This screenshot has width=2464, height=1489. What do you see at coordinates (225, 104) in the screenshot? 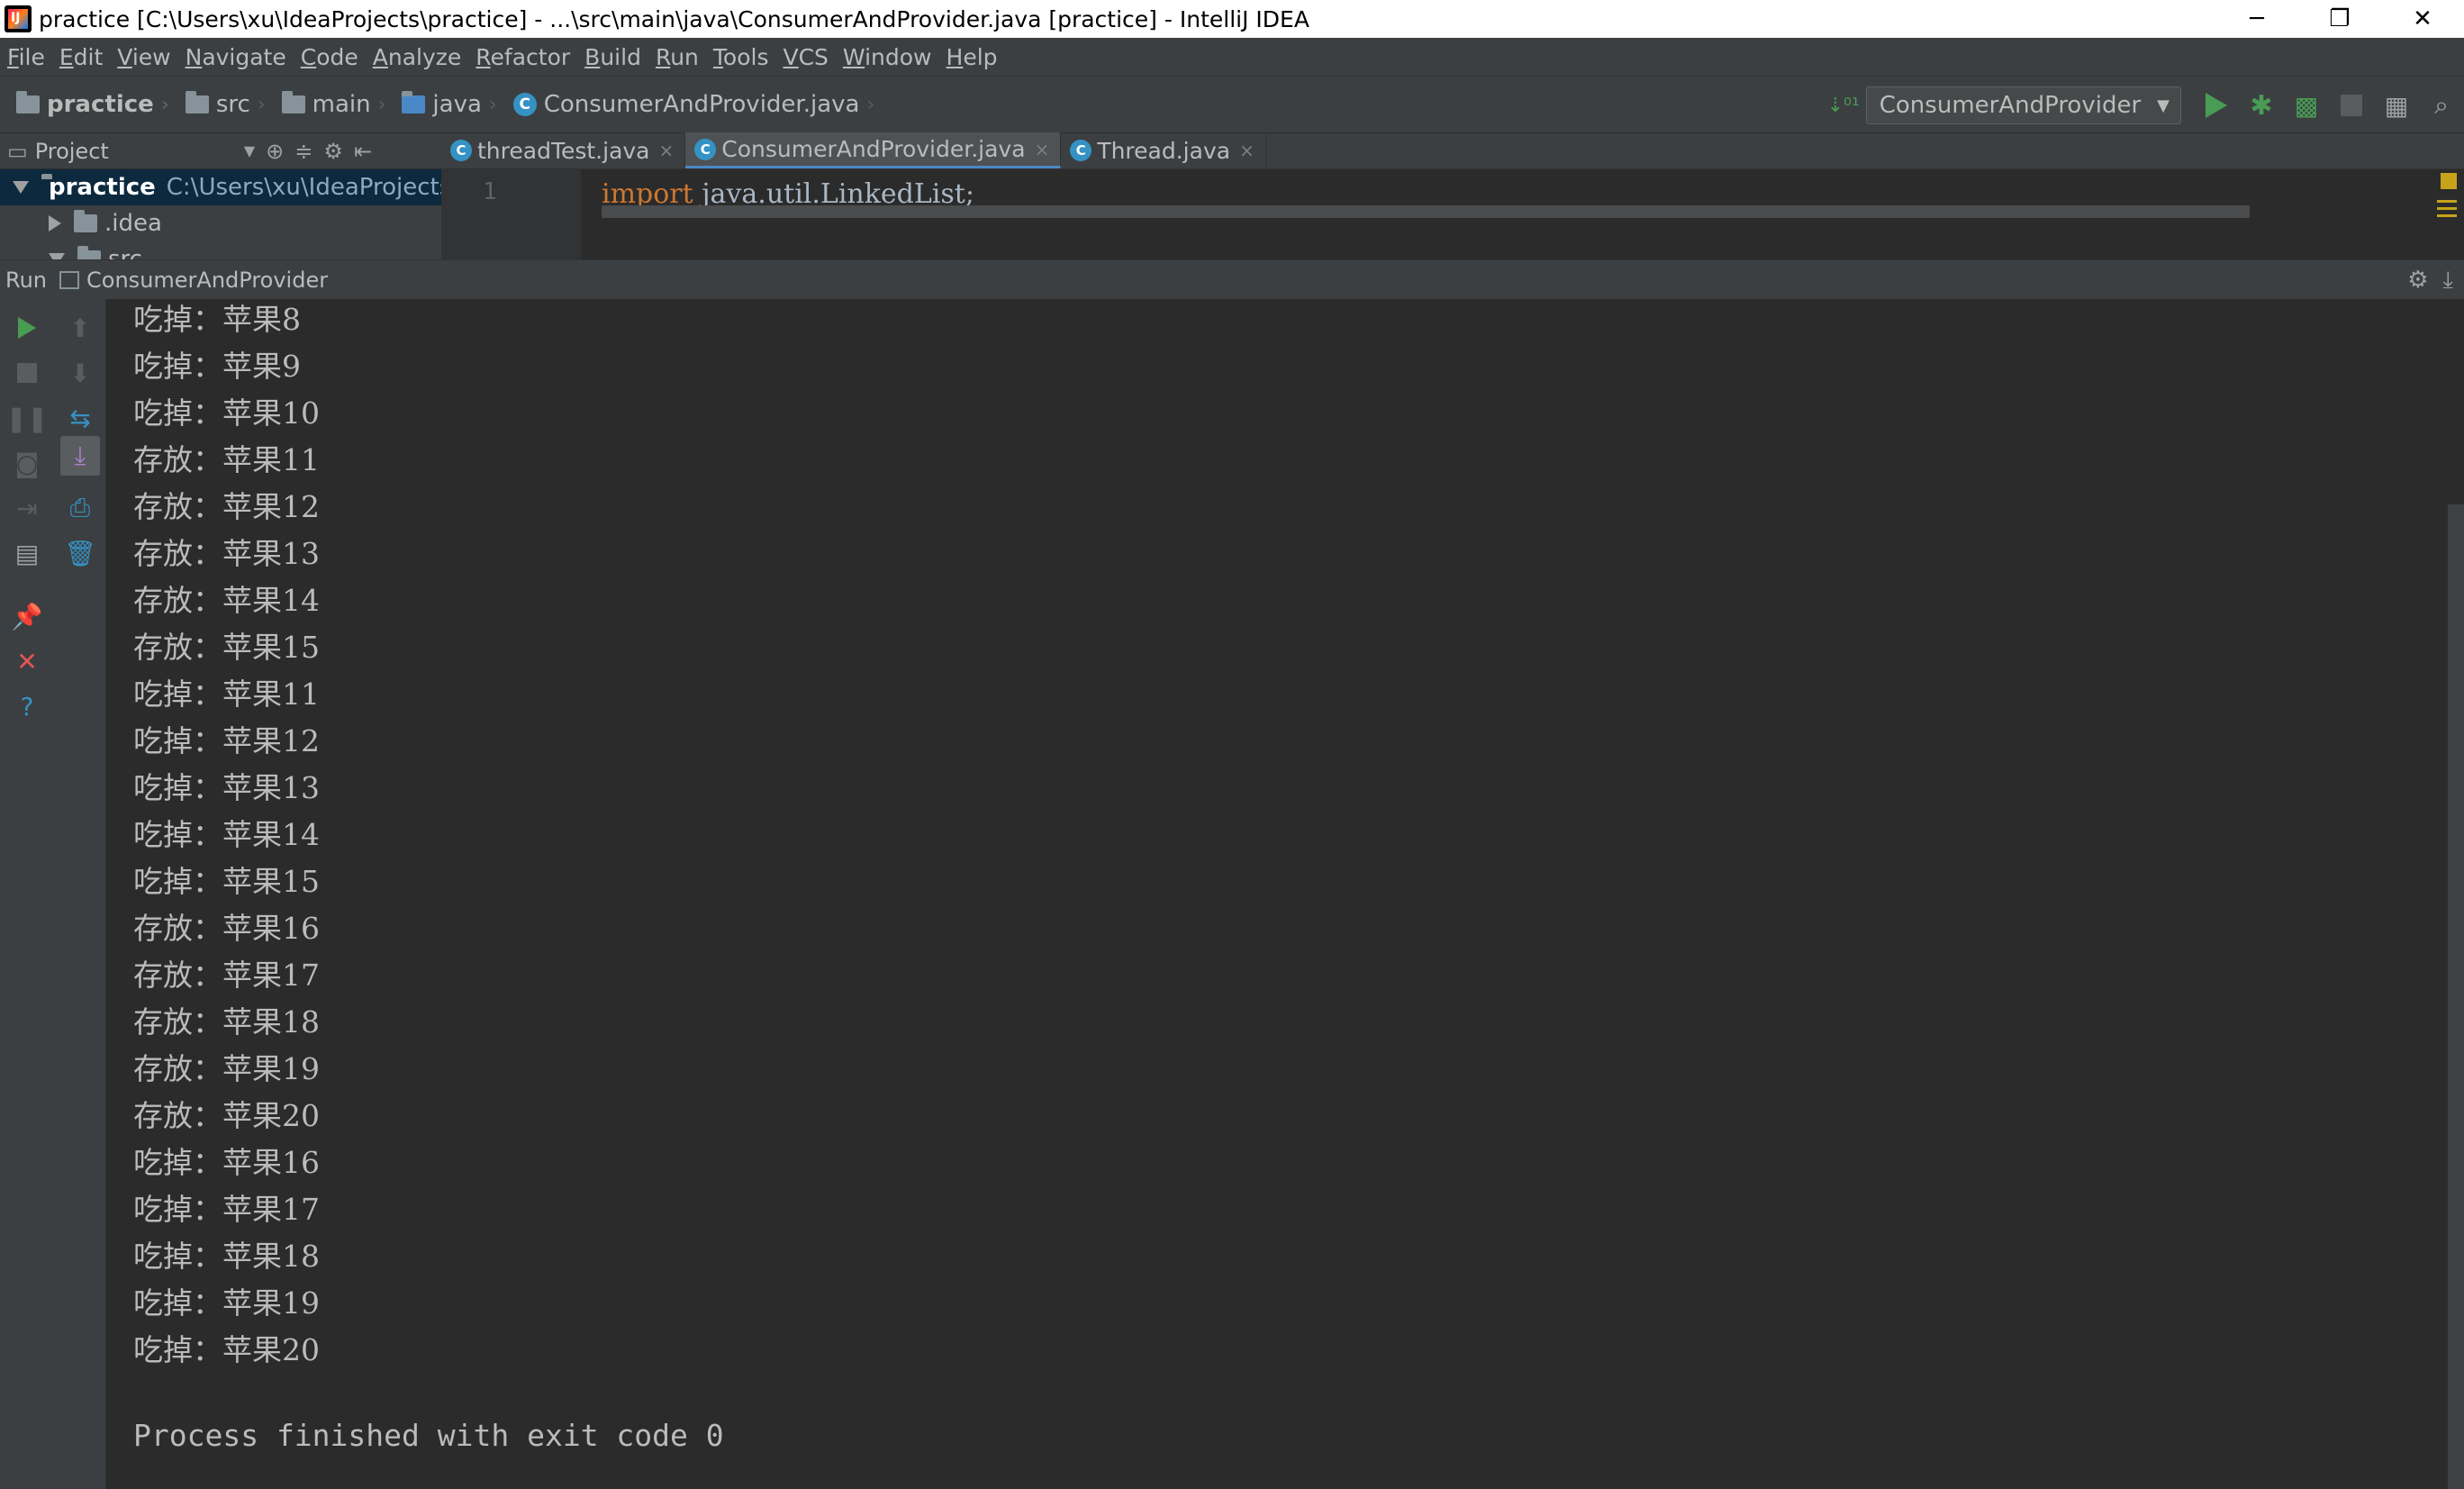
I see `breadcrumb-src: src ›` at bounding box center [225, 104].